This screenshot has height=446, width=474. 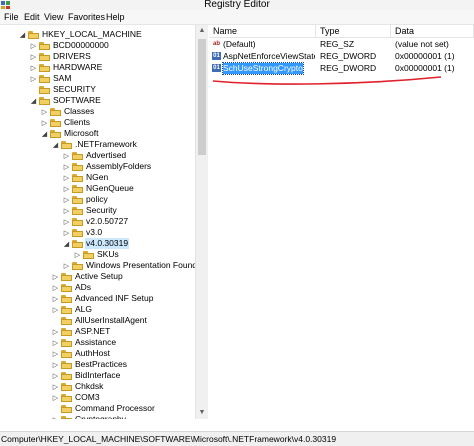 I want to click on tree-node: ▷ Advertised, so click(x=94, y=155).